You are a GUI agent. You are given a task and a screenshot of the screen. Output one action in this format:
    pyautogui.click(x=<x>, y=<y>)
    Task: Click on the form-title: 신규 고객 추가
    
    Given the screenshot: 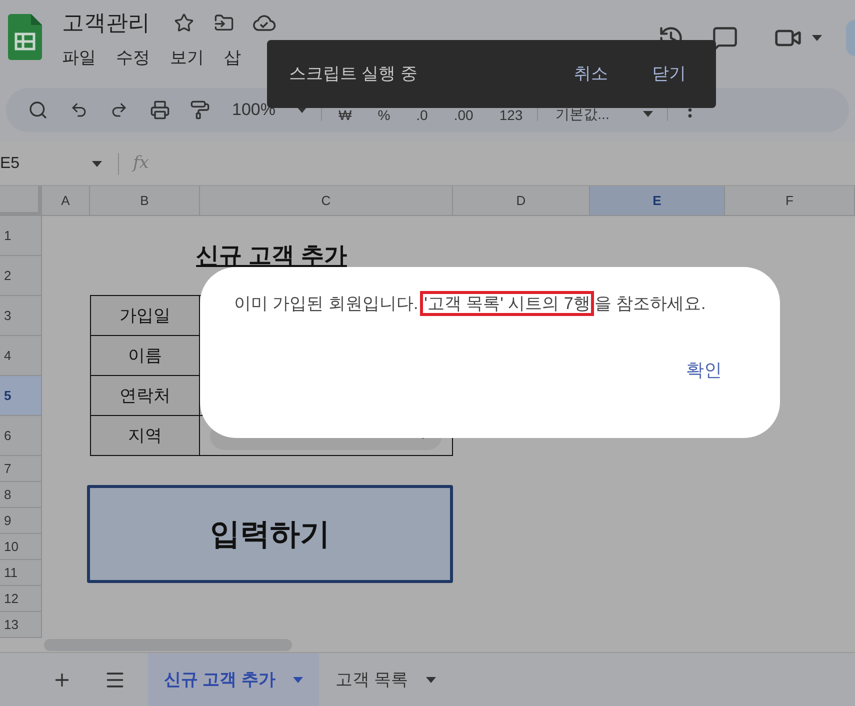 What is the action you would take?
    pyautogui.click(x=271, y=255)
    